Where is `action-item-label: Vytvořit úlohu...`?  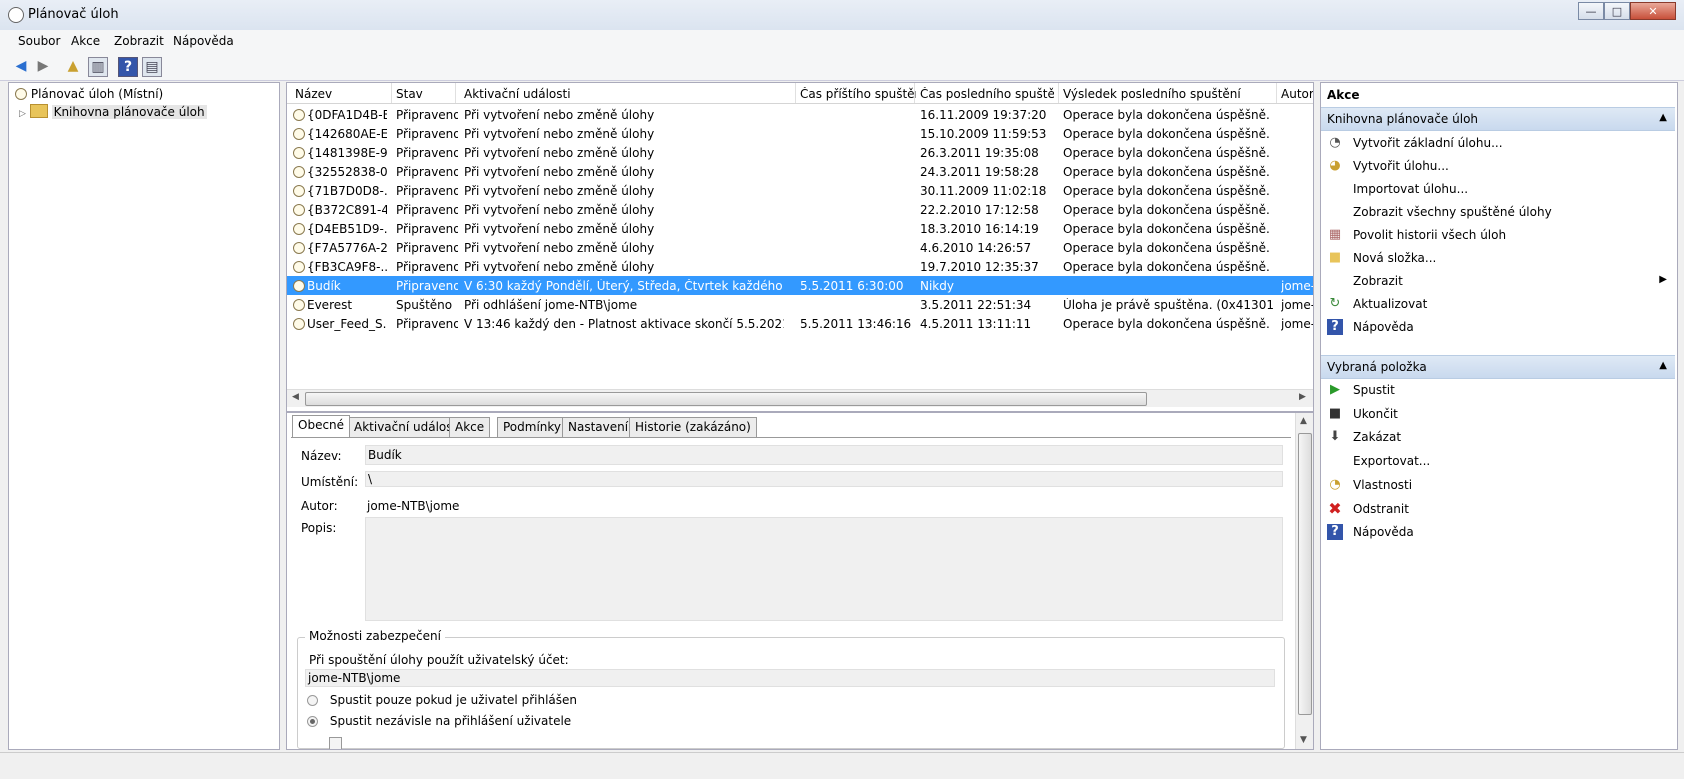 action-item-label: Vytvořit úlohu... is located at coordinates (1401, 166).